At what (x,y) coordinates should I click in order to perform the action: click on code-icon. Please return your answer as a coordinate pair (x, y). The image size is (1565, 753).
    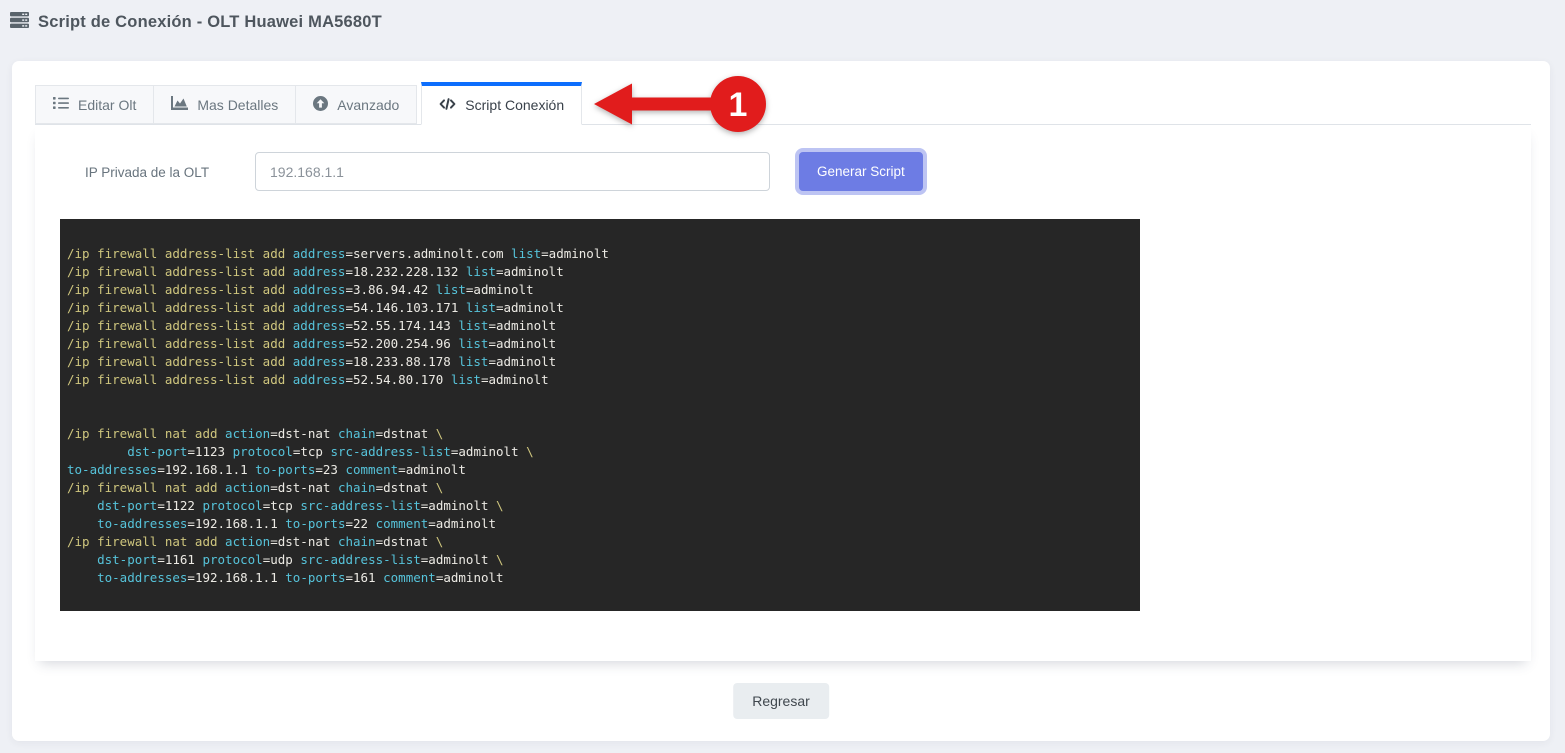
    Looking at the image, I should click on (447, 105).